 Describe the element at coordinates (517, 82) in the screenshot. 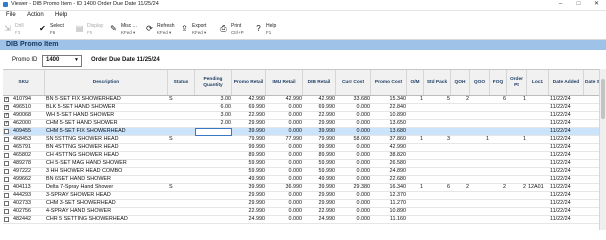

I see `column-header-order-pt: Order Pt` at that location.